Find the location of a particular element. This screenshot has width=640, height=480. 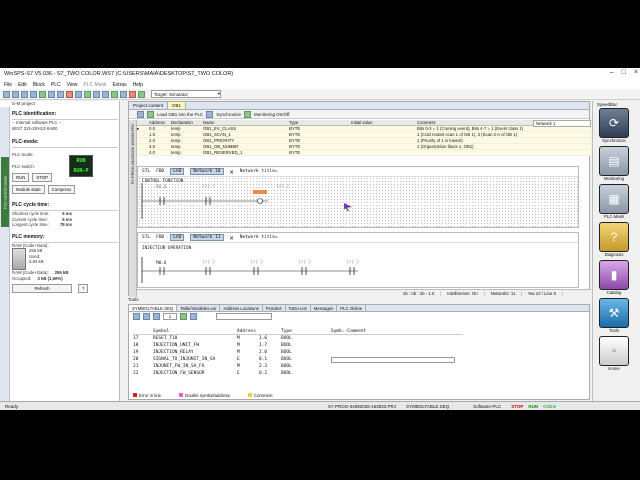

cell: 4.0 is located at coordinates (152, 152).